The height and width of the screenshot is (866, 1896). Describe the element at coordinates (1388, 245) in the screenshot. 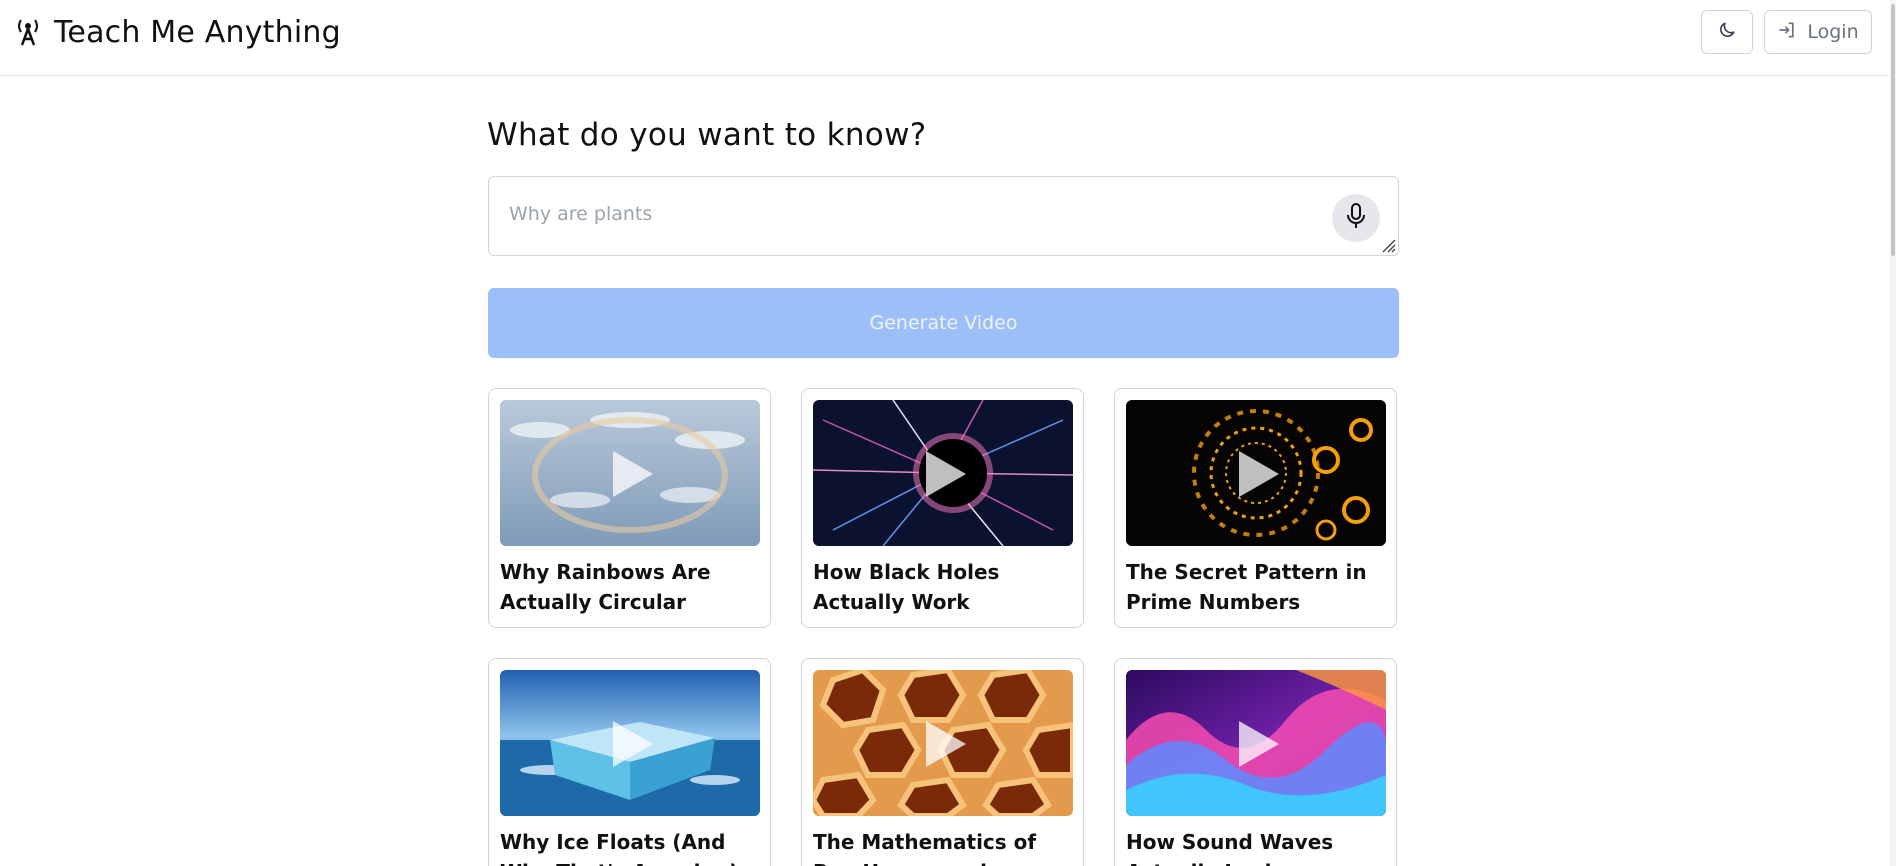

I see `resize-handle` at that location.